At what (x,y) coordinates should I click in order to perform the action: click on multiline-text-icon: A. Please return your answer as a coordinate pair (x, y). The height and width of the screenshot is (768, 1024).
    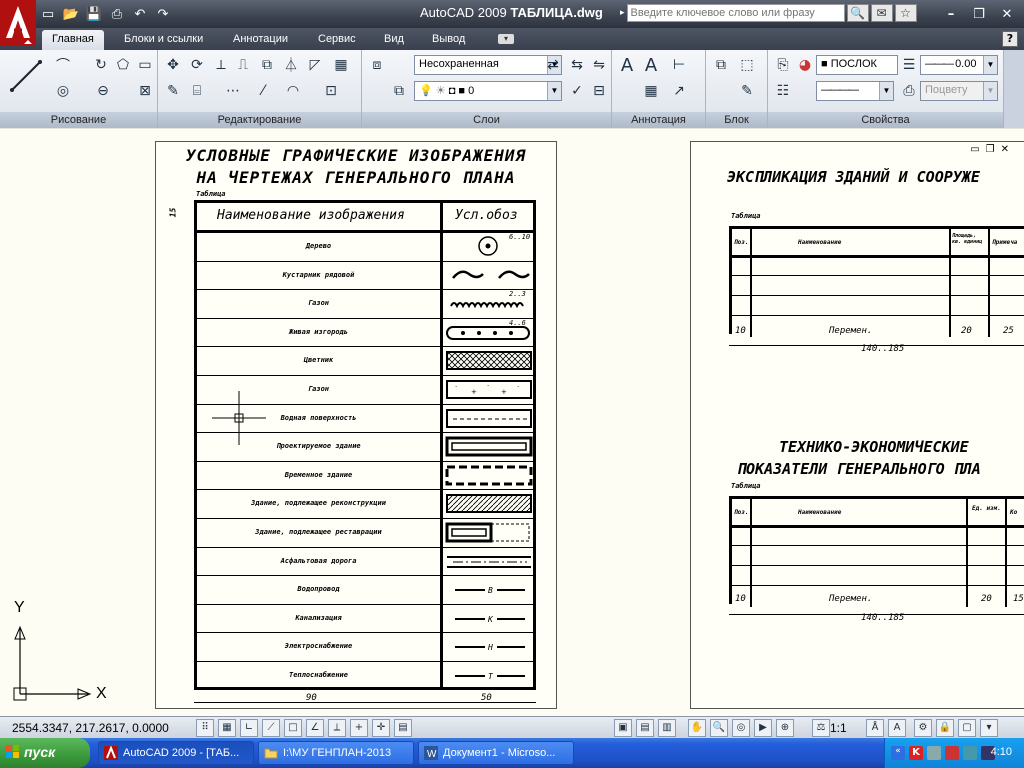
    Looking at the image, I should click on (627, 65).